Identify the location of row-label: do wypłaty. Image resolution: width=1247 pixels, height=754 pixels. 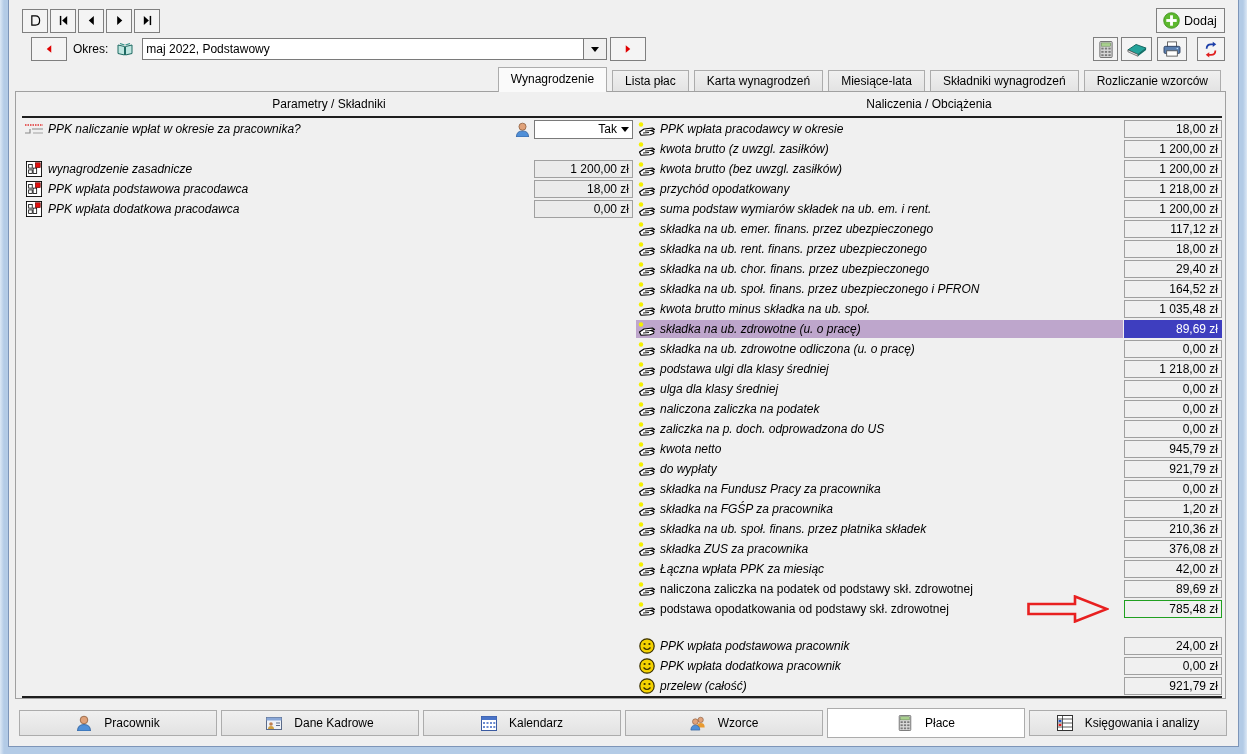
(688, 469).